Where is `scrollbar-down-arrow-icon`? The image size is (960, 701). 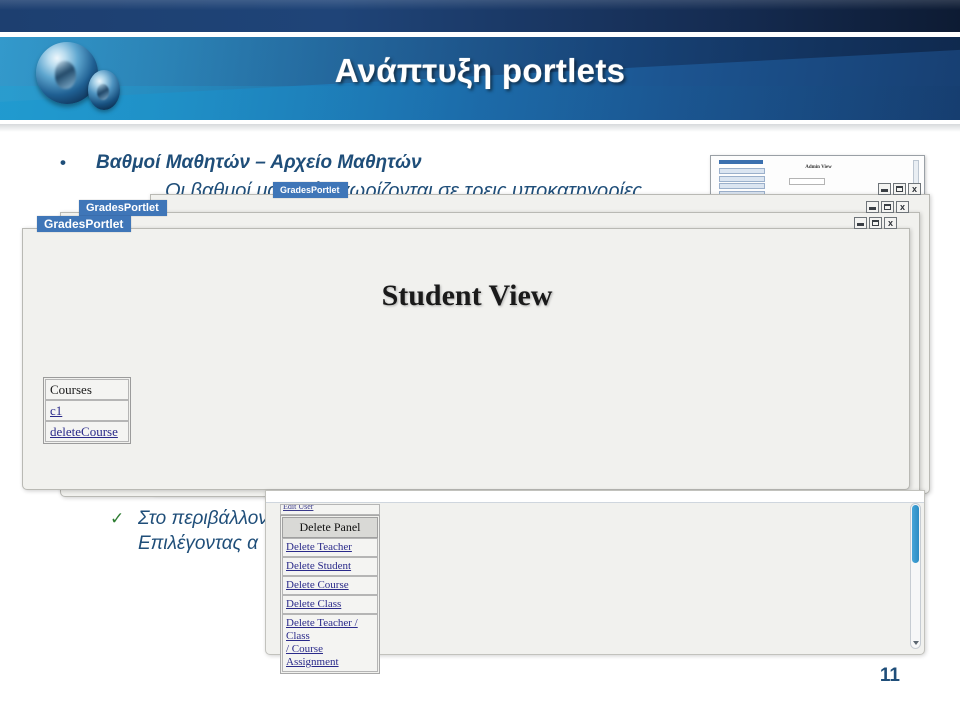
scrollbar-down-arrow-icon is located at coordinates (916, 643).